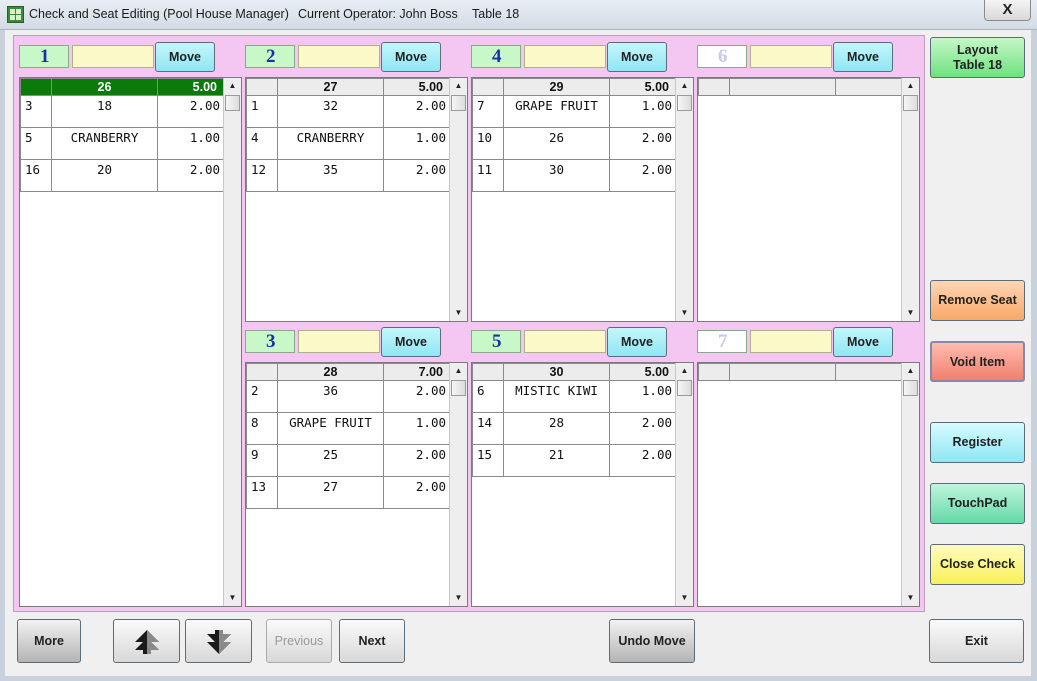 The image size is (1037, 681). Describe the element at coordinates (262, 175) in the screenshot. I see `seq-cell: 12` at that location.